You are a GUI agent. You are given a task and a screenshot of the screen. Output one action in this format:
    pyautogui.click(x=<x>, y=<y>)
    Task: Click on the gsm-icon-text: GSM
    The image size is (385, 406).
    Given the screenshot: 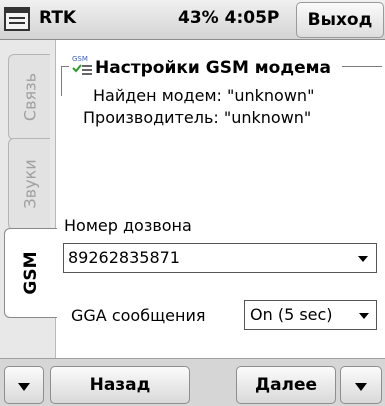 What is the action you would take?
    pyautogui.click(x=80, y=59)
    